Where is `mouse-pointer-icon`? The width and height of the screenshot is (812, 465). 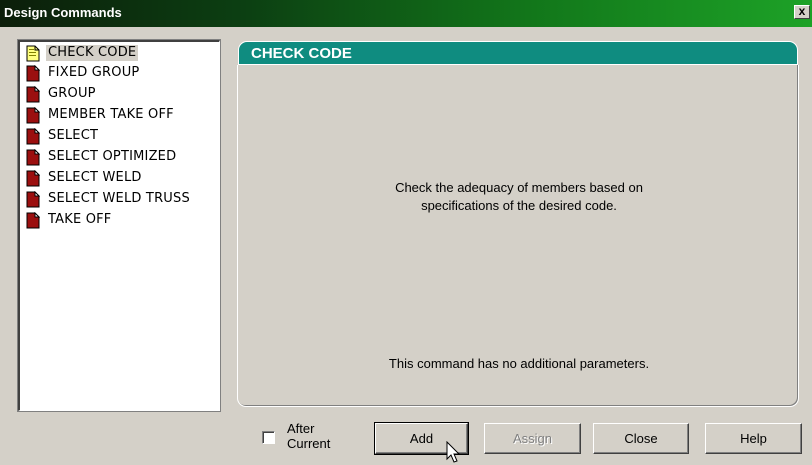
mouse-pointer-icon is located at coordinates (453, 452).